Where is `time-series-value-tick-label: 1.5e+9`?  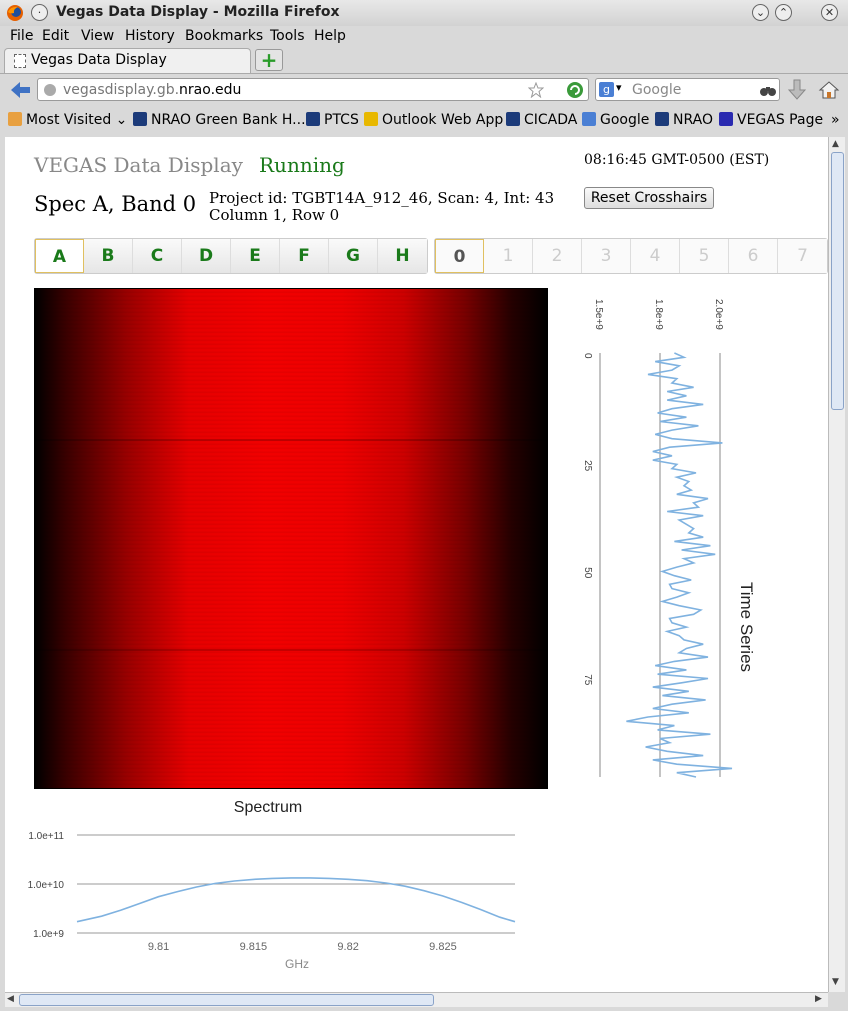 time-series-value-tick-label: 1.5e+9 is located at coordinates (598, 314).